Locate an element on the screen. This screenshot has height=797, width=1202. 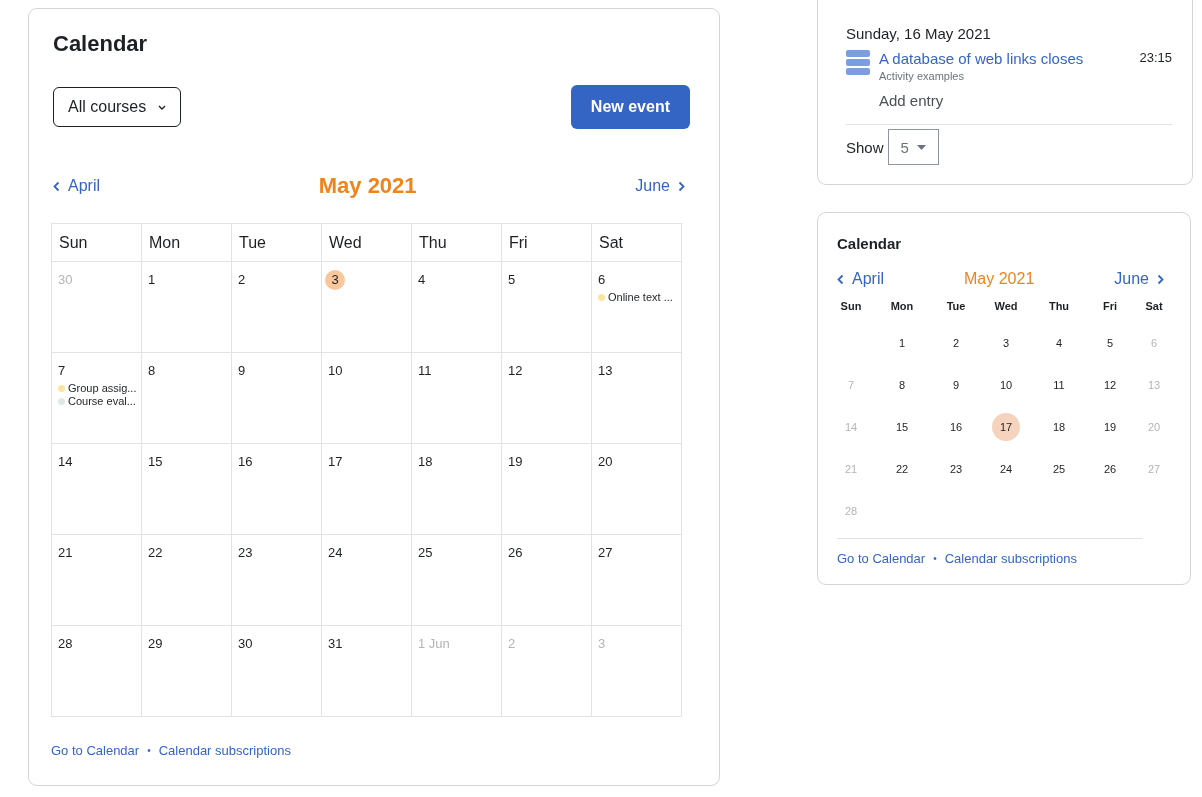
day-cell: 14 is located at coordinates (97, 489).